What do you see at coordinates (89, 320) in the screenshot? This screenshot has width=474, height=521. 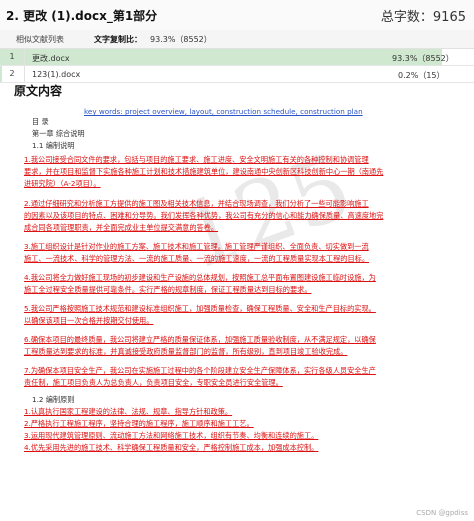 I see `body-line: 以确保该项目一次合格并按期交付使用。` at bounding box center [89, 320].